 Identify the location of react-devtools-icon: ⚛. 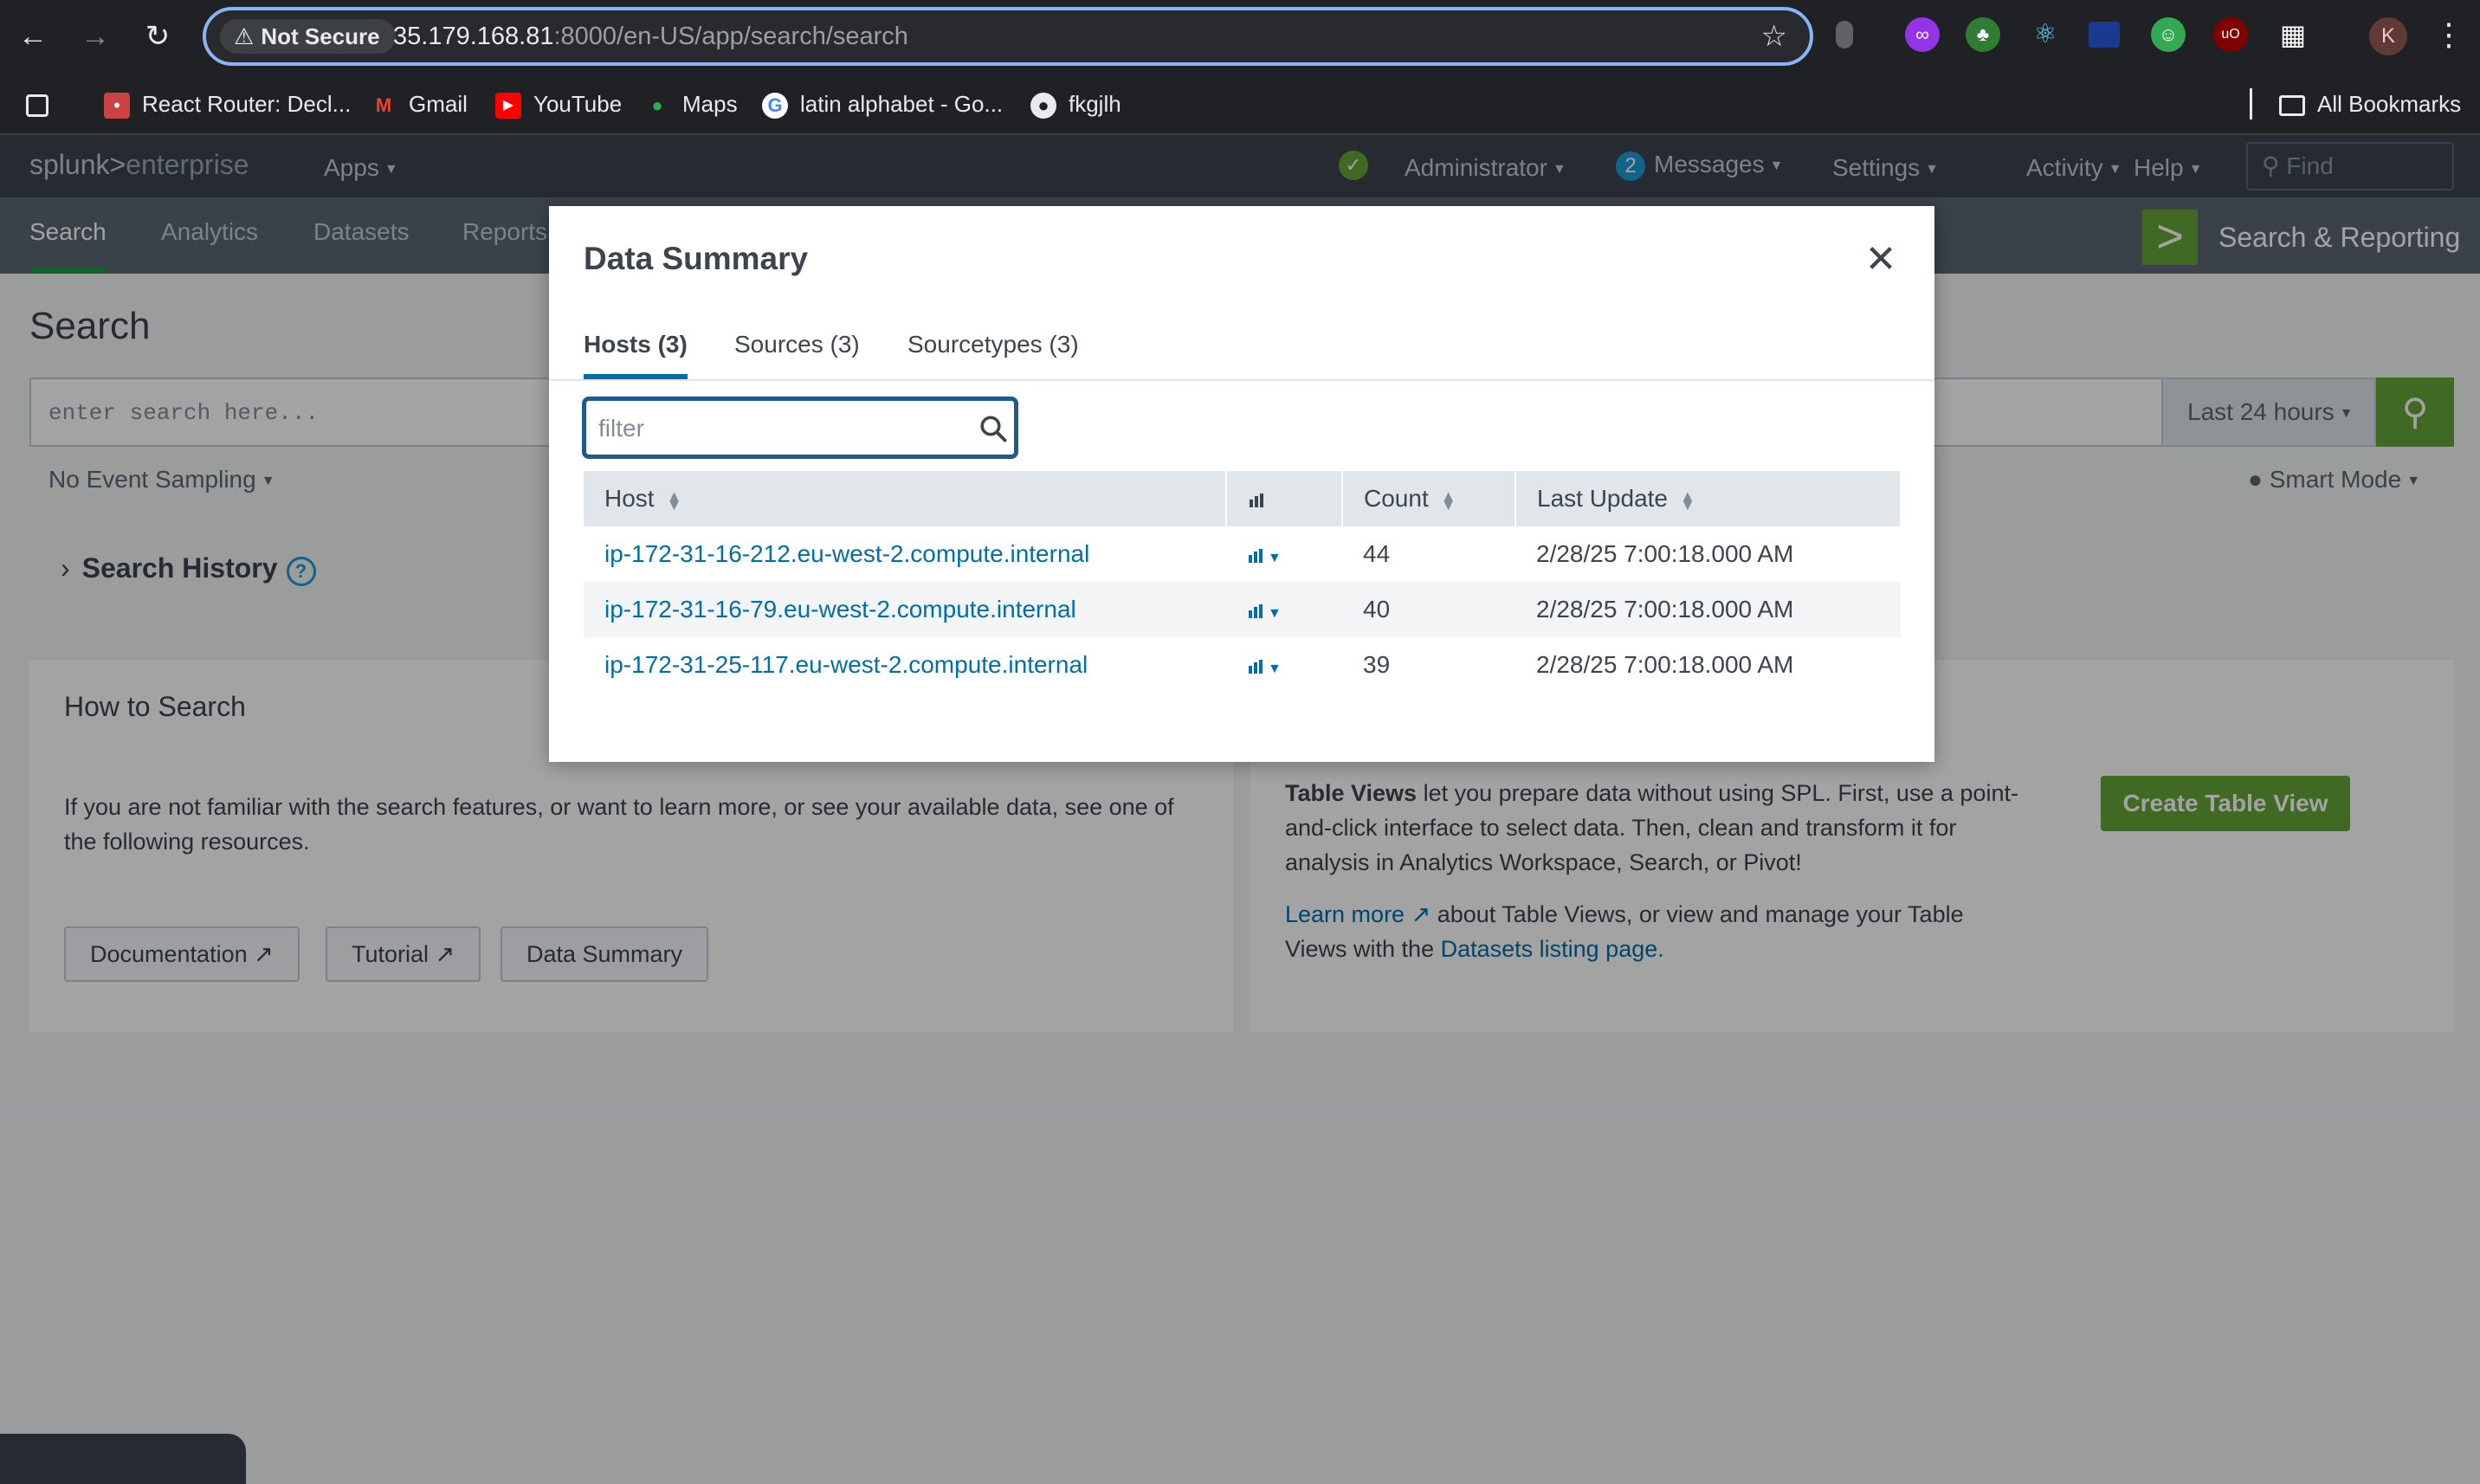
(2045, 34).